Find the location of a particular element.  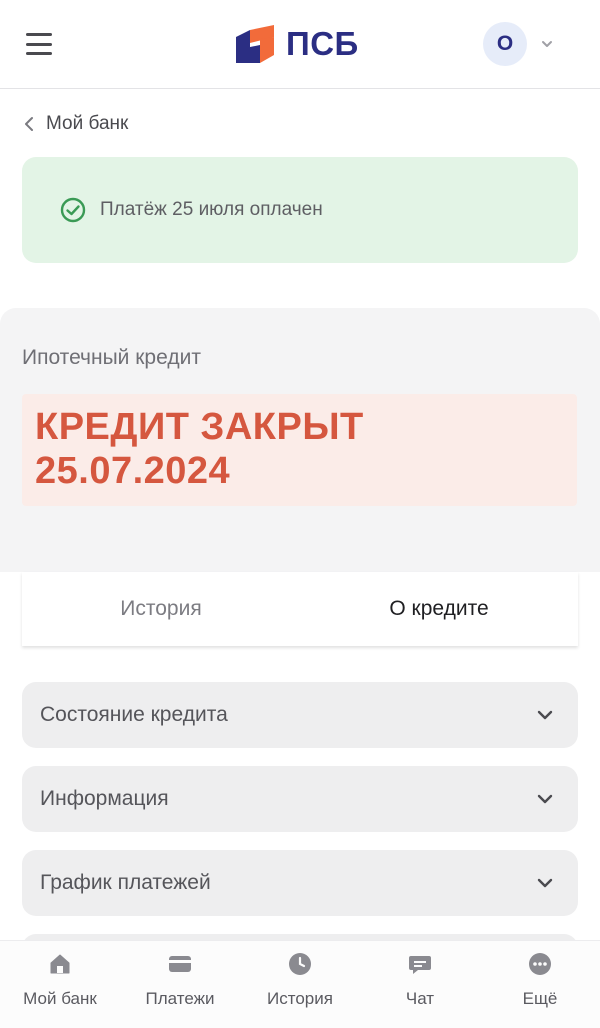

notice-text: Платёж 25 июля оплачен is located at coordinates (211, 209).